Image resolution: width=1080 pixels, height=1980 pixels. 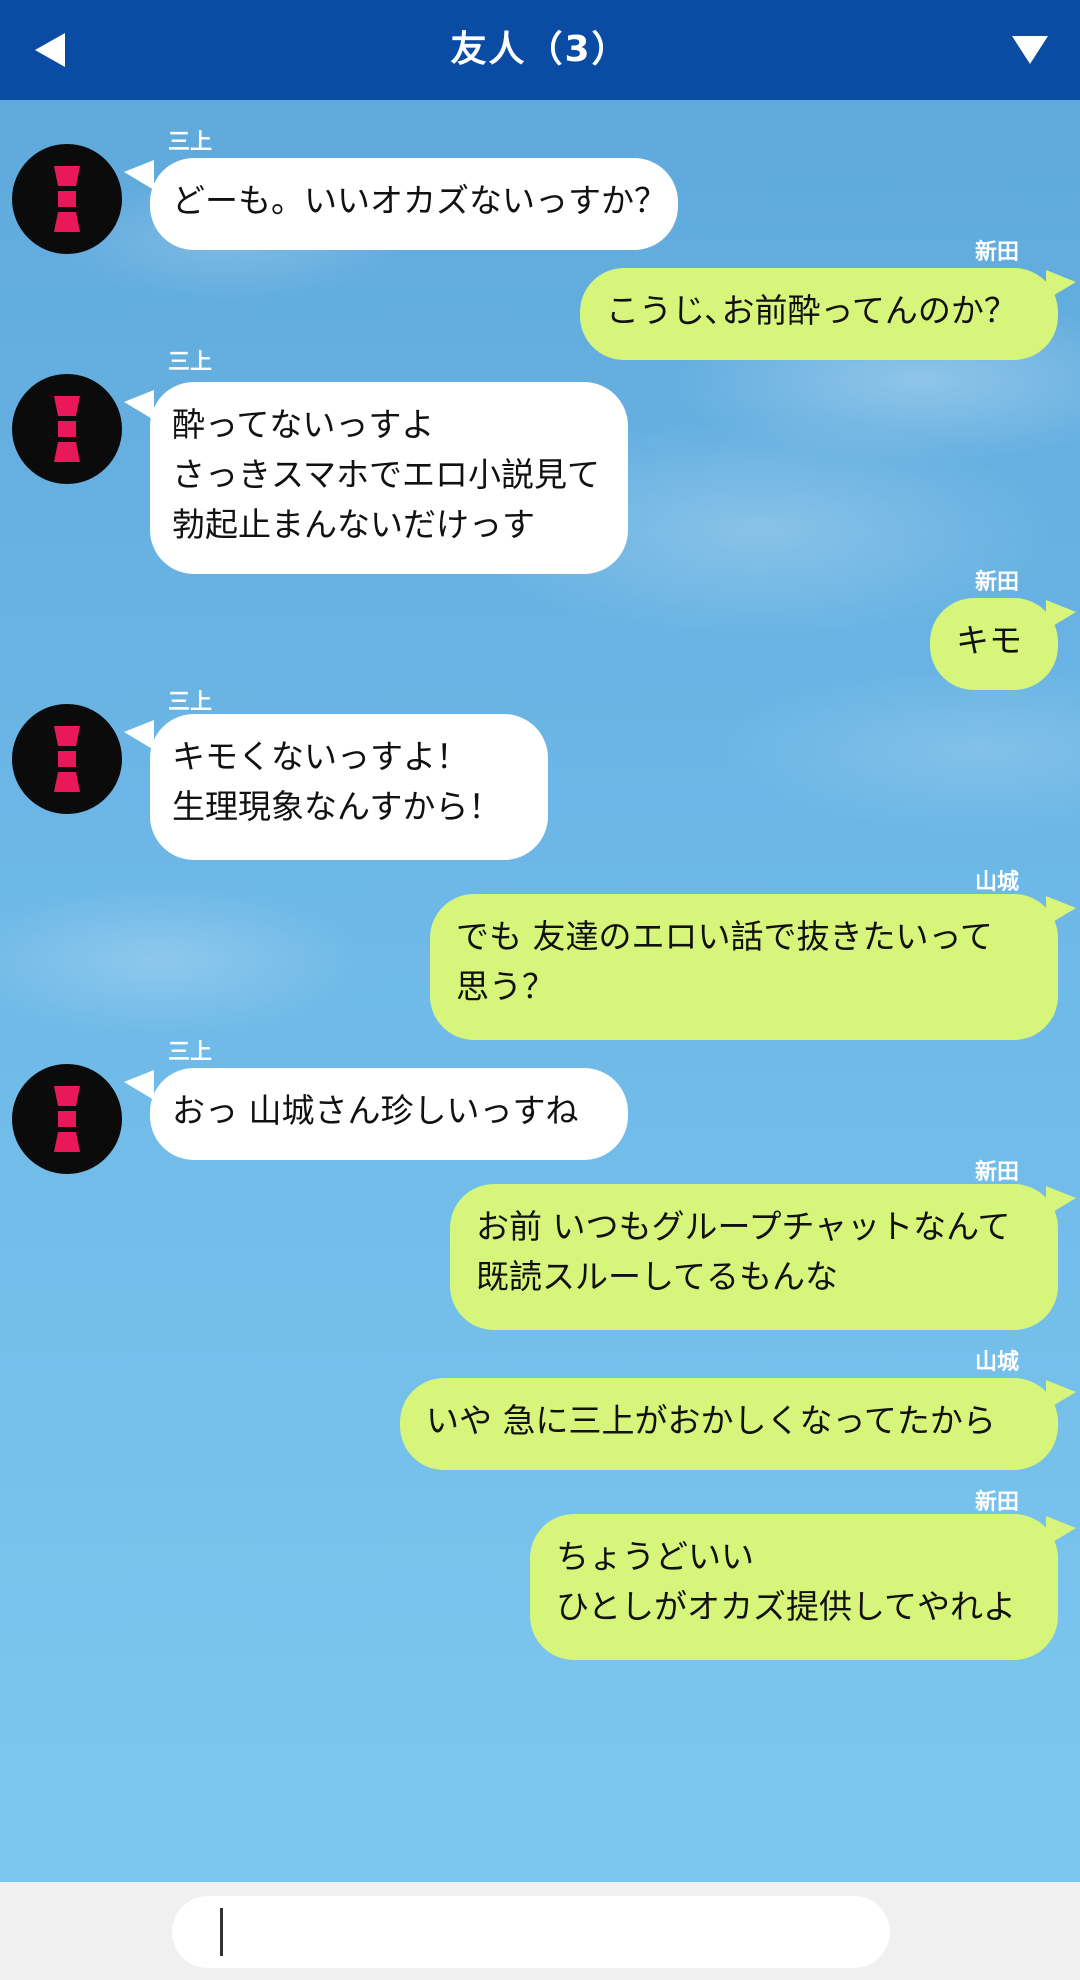 What do you see at coordinates (819, 314) in the screenshot?
I see `message-bubble: こうじ､お前酔ってんのか？` at bounding box center [819, 314].